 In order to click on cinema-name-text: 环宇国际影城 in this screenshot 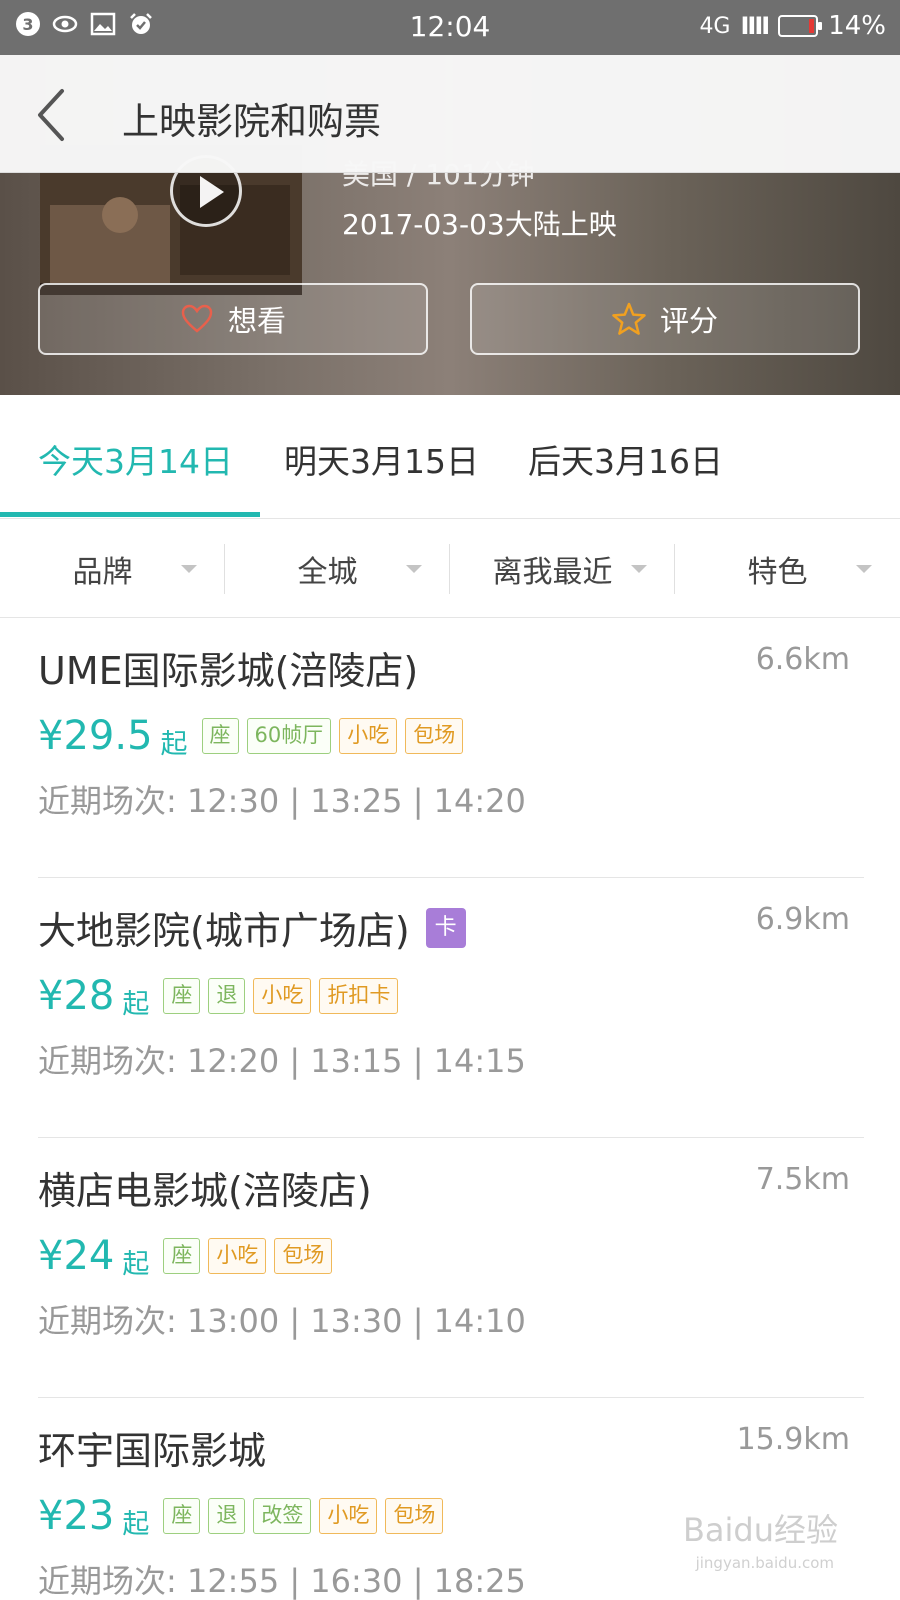, I will do `click(152, 1451)`.